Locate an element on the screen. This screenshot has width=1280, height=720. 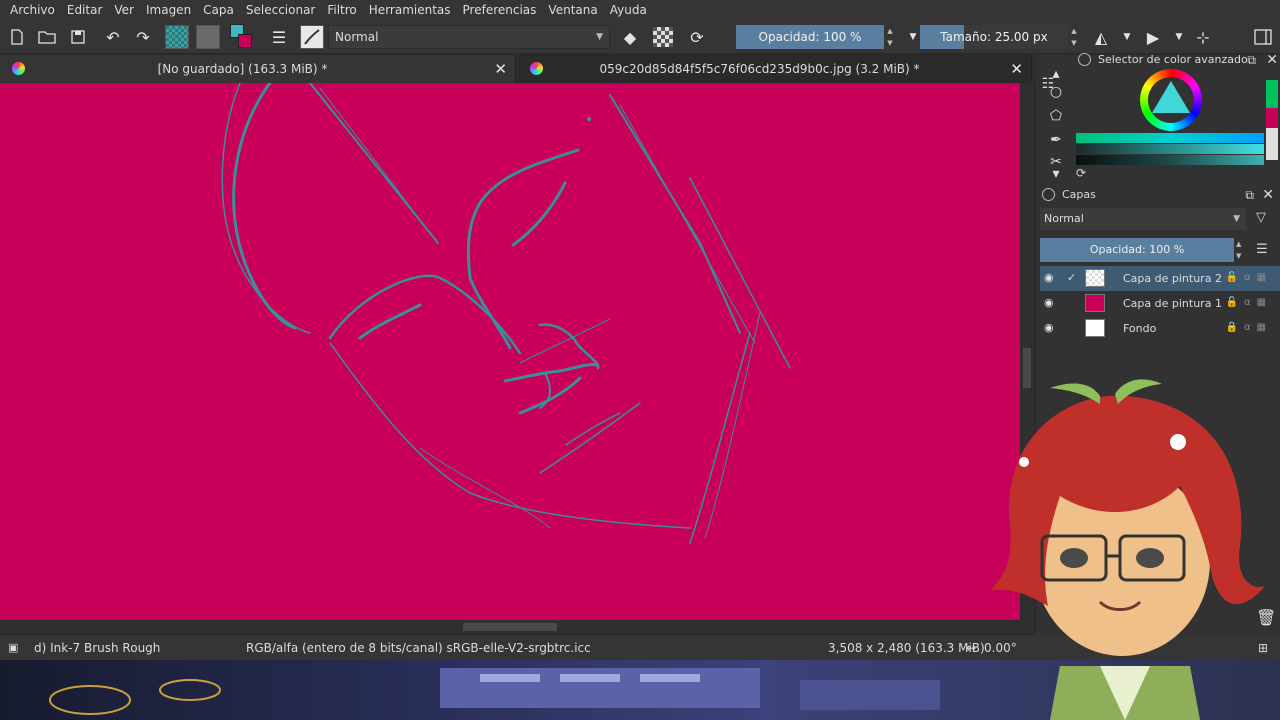
open-folder-icon is located at coordinates (47, 37).